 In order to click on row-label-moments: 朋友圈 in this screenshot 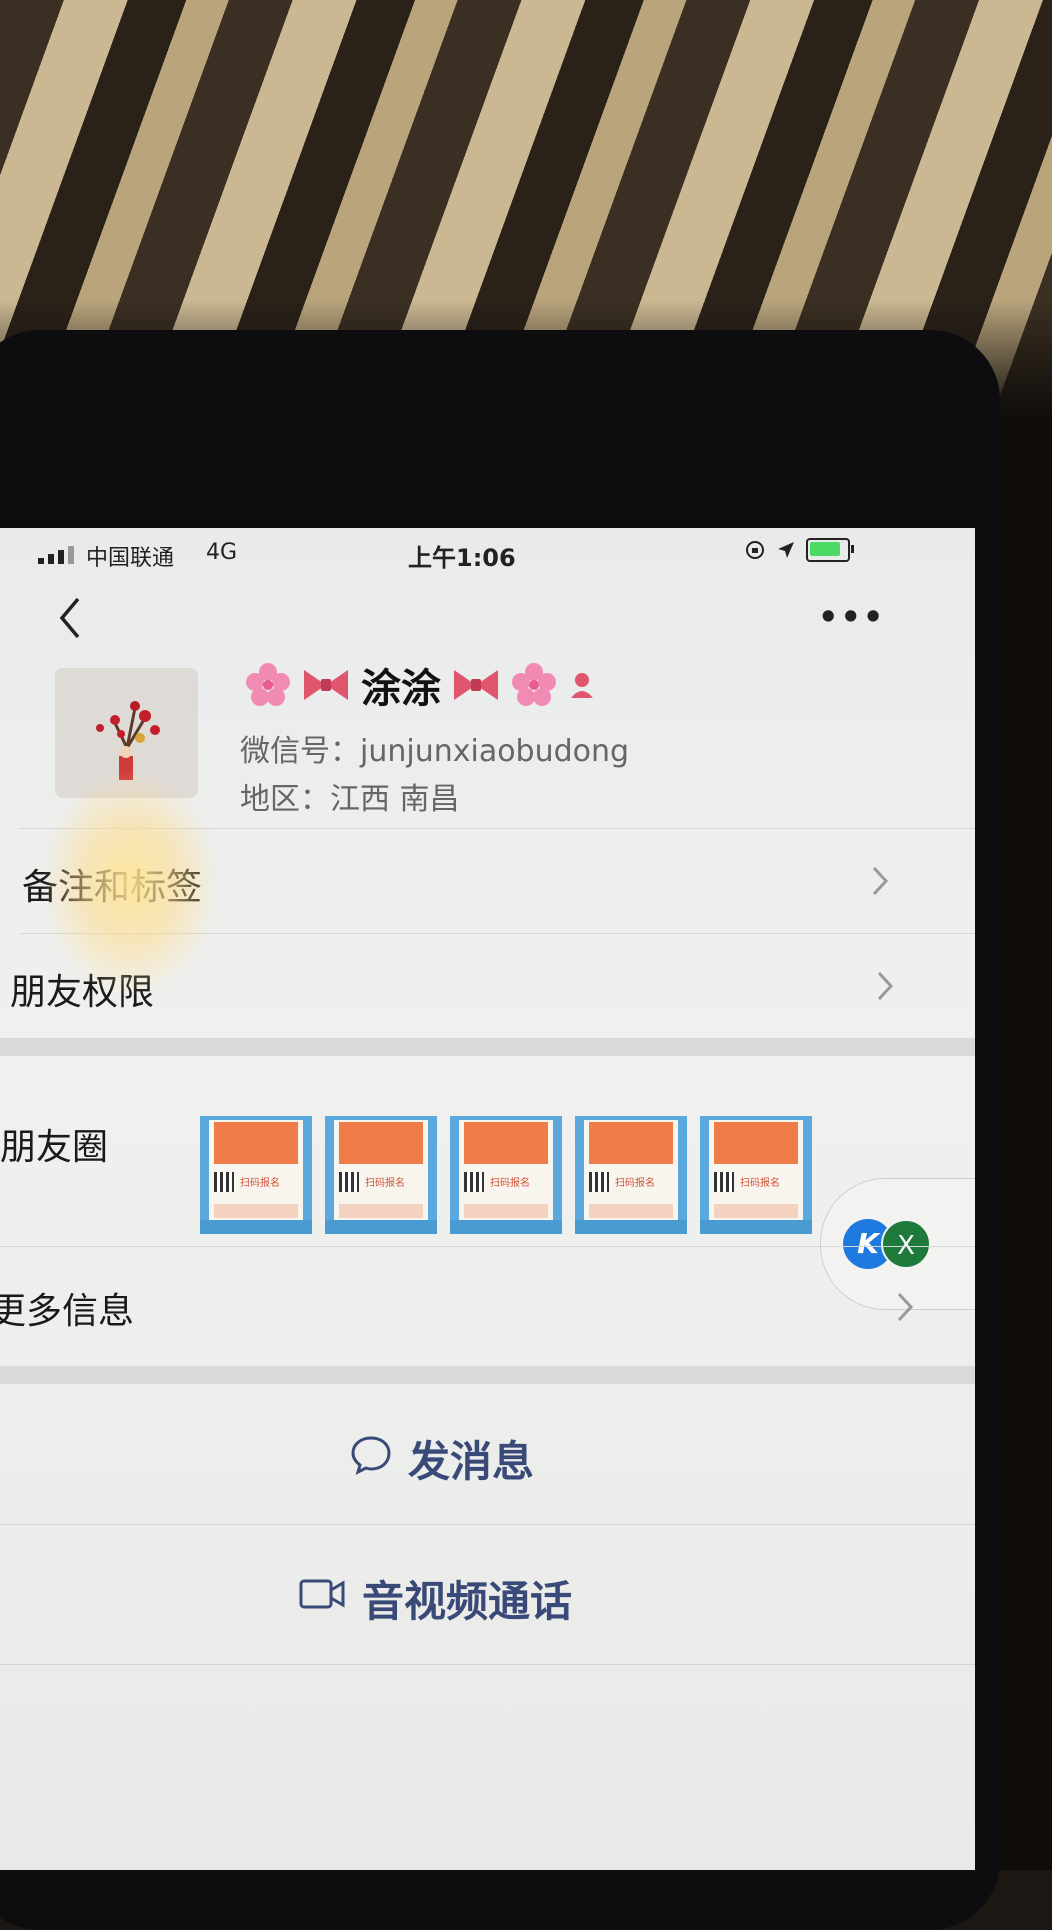, I will do `click(54, 1147)`.